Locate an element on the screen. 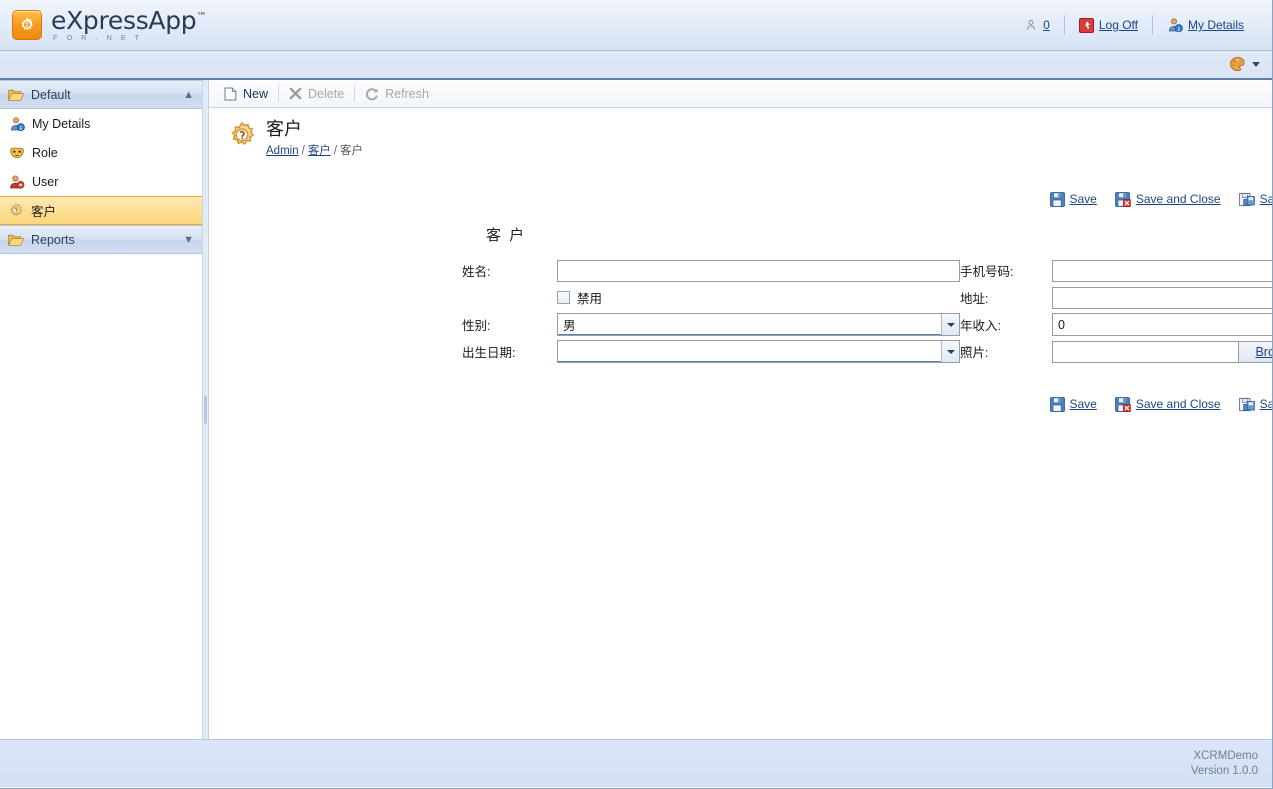  income-label: 年收入: is located at coordinates (980, 326).